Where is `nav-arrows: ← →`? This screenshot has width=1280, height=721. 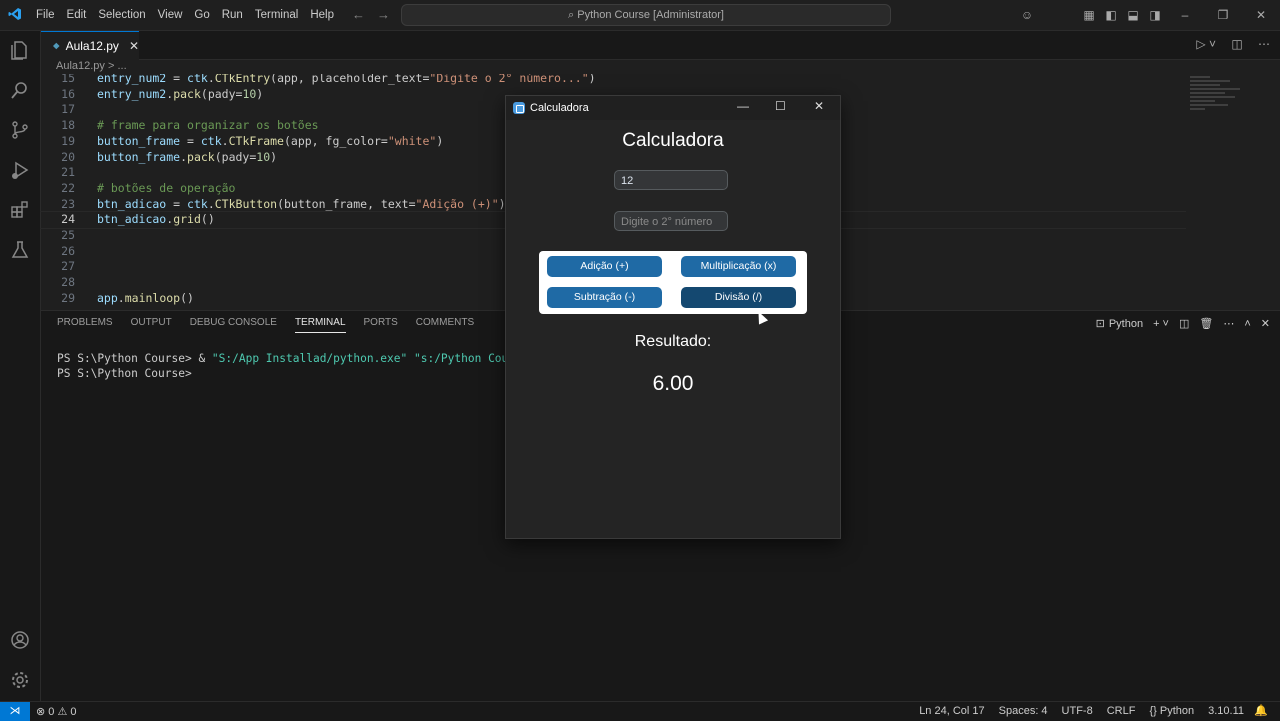 nav-arrows: ← → is located at coordinates (377, 14).